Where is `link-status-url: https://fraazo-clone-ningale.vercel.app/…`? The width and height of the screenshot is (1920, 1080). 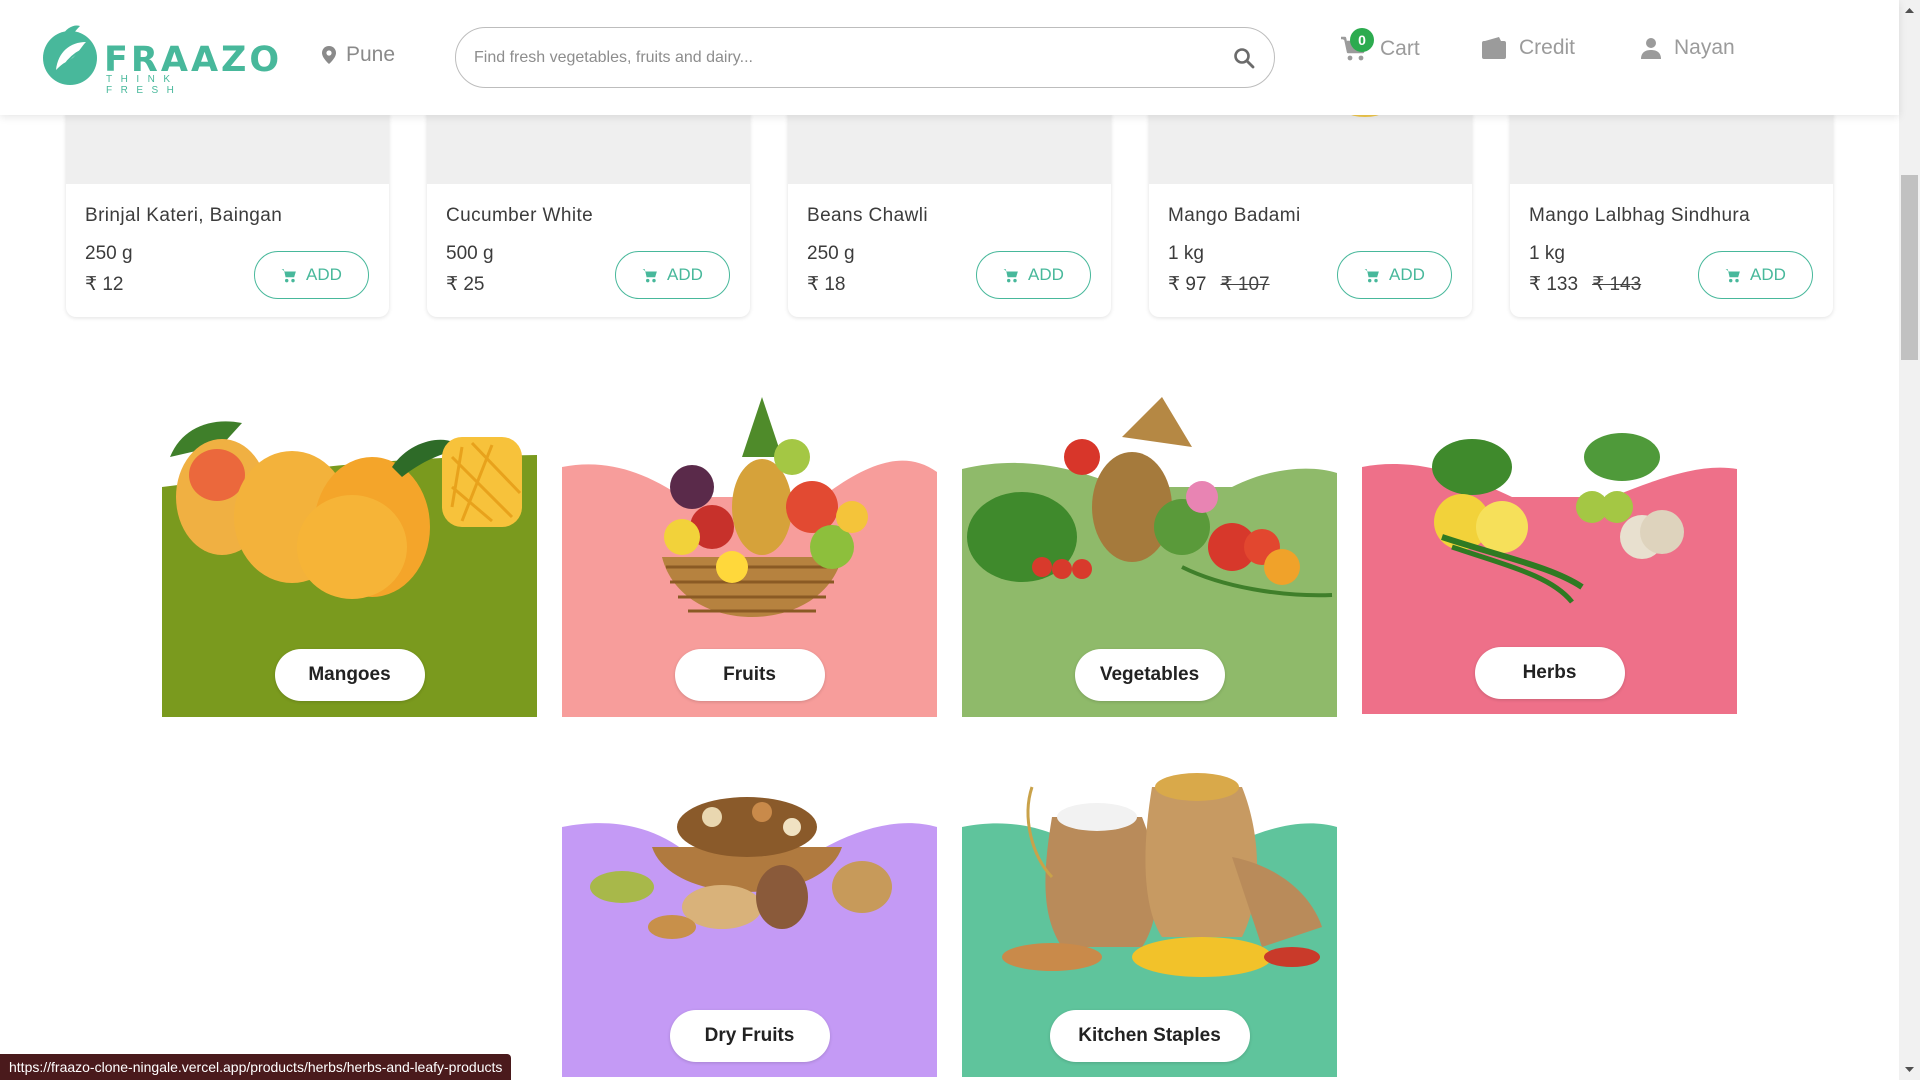 link-status-url: https://fraazo-clone-ningale.vercel.app/… is located at coordinates (256, 1067).